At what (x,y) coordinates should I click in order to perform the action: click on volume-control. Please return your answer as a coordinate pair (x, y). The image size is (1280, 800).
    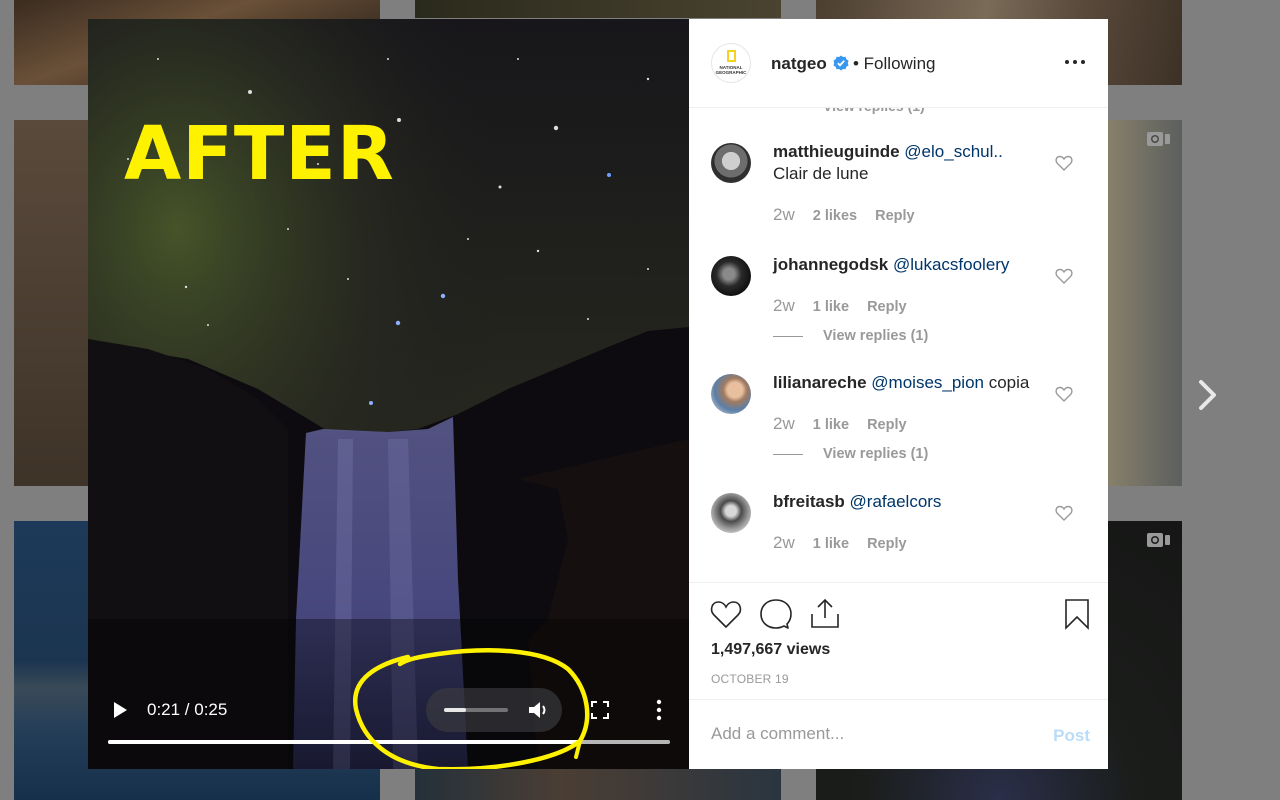
    Looking at the image, I should click on (494, 710).